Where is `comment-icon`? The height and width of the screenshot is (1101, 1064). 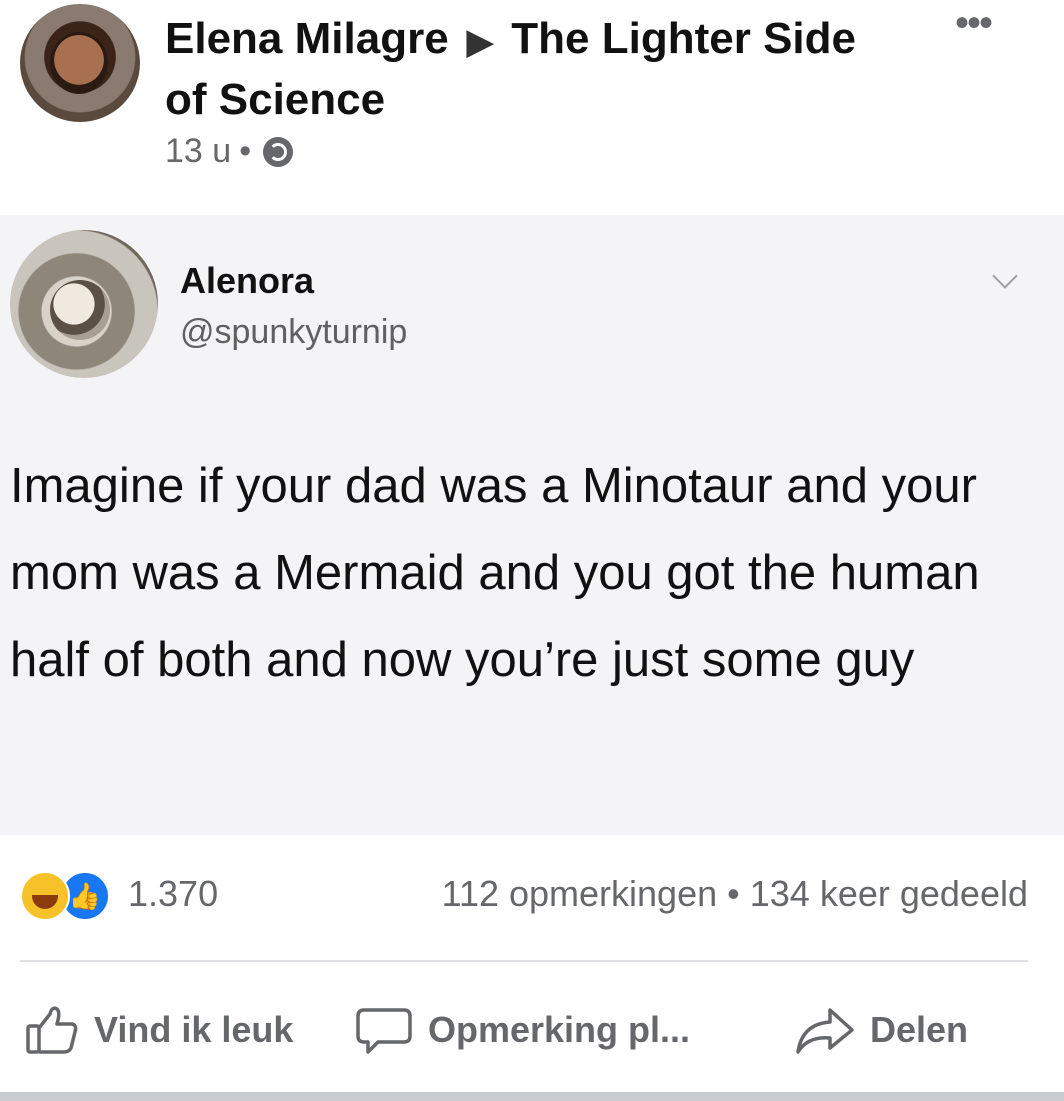 comment-icon is located at coordinates (384, 1031).